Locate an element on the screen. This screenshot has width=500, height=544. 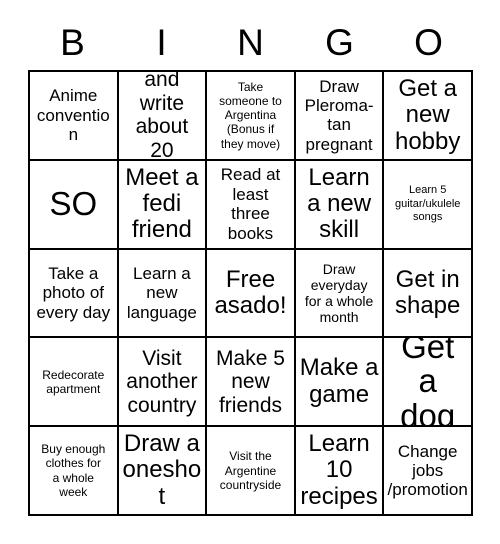
bingo-cell: Redecorate apartment is located at coordinates (74, 383).